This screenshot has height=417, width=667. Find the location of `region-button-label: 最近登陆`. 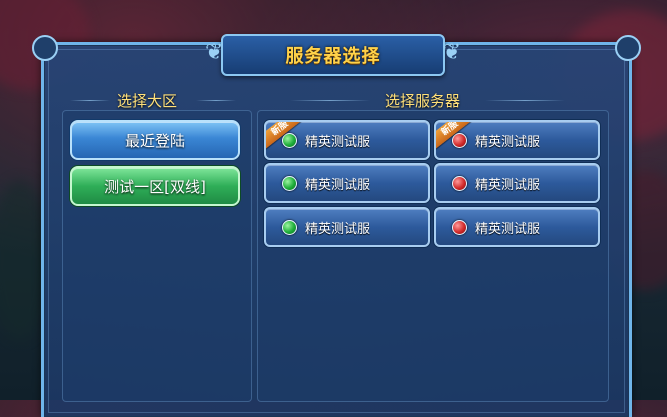

region-button-label: 最近登陆 is located at coordinates (154, 140).